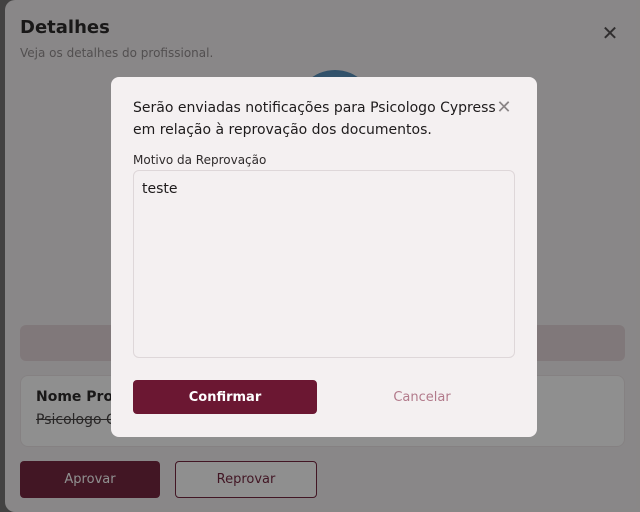 This screenshot has width=640, height=512. Describe the element at coordinates (504, 108) in the screenshot. I see `close-icon: ✕` at that location.